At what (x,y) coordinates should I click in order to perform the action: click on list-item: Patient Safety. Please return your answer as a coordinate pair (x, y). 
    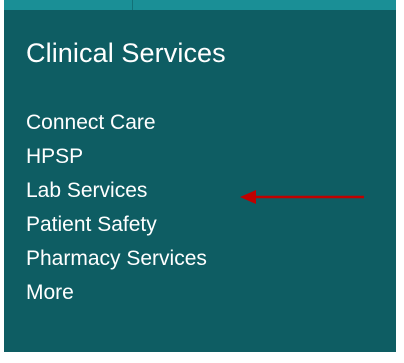
    Looking at the image, I should click on (116, 225).